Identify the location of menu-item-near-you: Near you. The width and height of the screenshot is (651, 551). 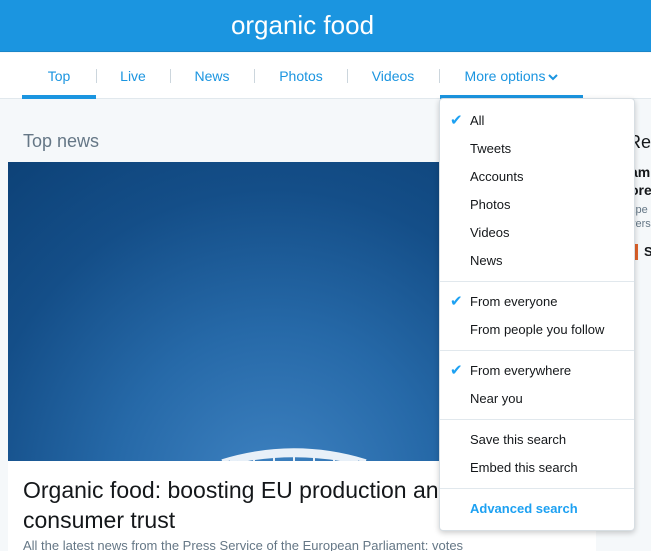
(537, 399).